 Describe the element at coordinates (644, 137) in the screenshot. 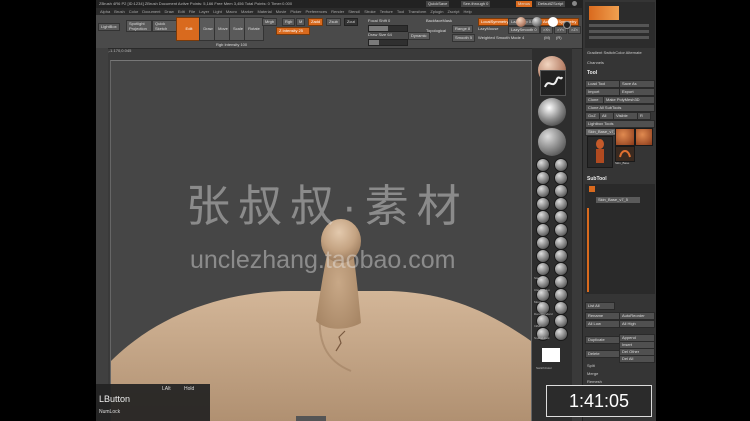

I see `tool-thumb-sphere` at that location.